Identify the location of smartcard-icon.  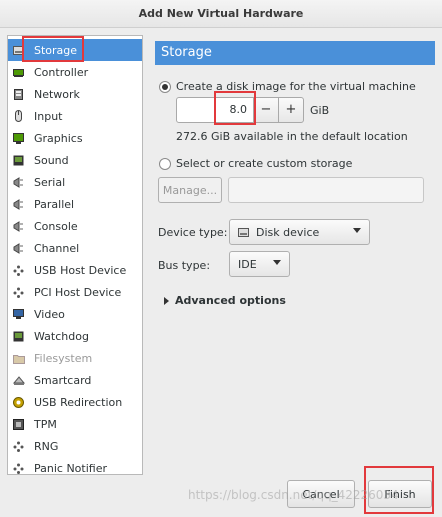
(18, 380).